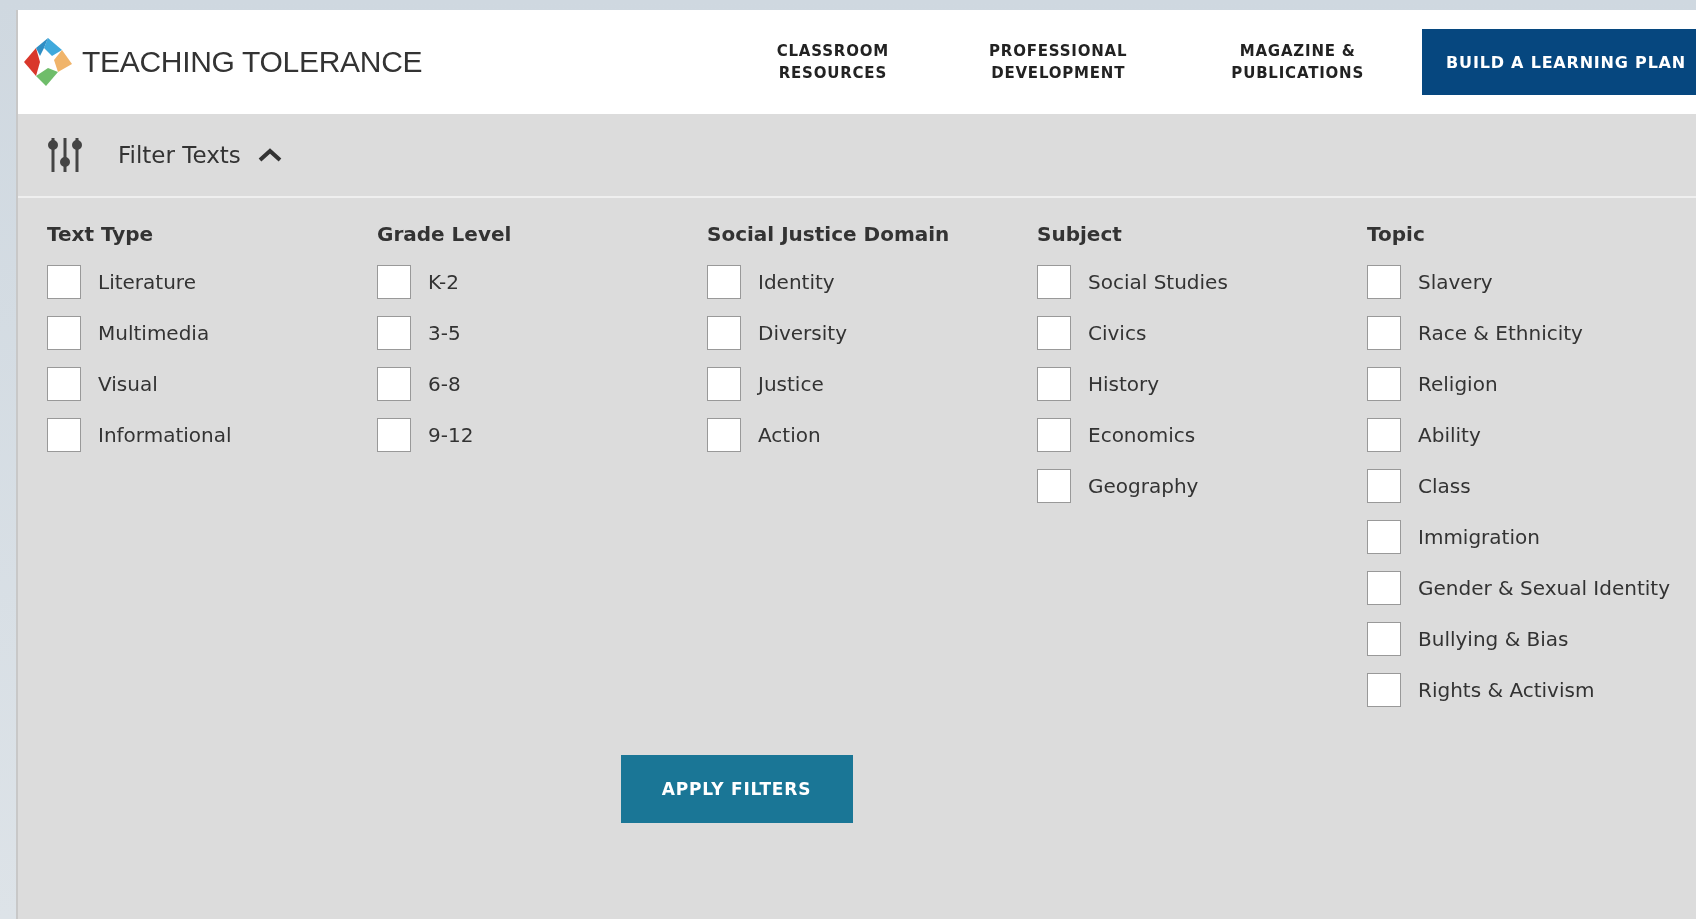  I want to click on option-label: Justice, so click(791, 383).